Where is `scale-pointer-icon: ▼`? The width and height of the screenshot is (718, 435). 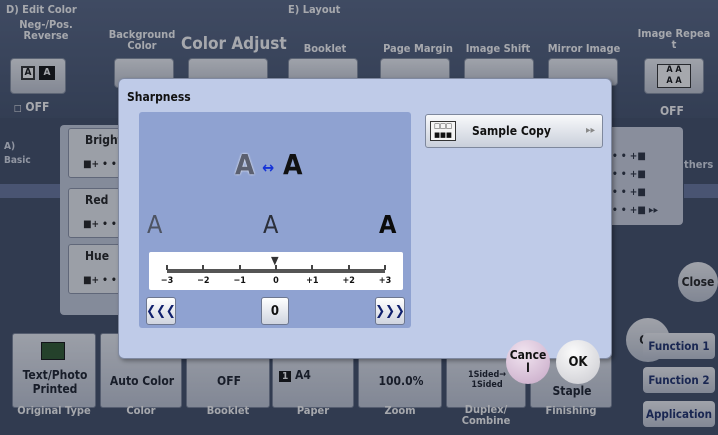 scale-pointer-icon: ▼ is located at coordinates (275, 260).